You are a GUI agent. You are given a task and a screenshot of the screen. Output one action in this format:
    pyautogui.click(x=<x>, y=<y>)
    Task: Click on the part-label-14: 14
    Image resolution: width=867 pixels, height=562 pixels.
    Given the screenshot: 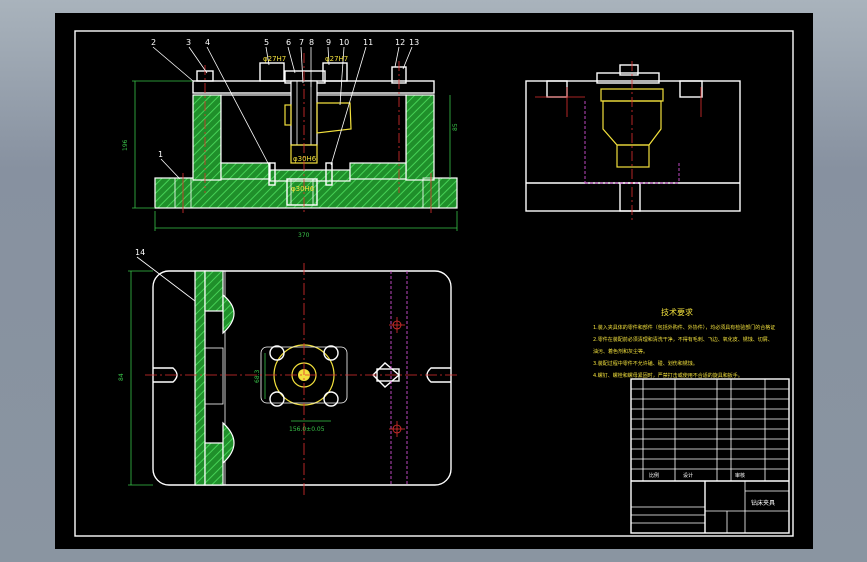 What is the action you would take?
    pyautogui.click(x=140, y=252)
    